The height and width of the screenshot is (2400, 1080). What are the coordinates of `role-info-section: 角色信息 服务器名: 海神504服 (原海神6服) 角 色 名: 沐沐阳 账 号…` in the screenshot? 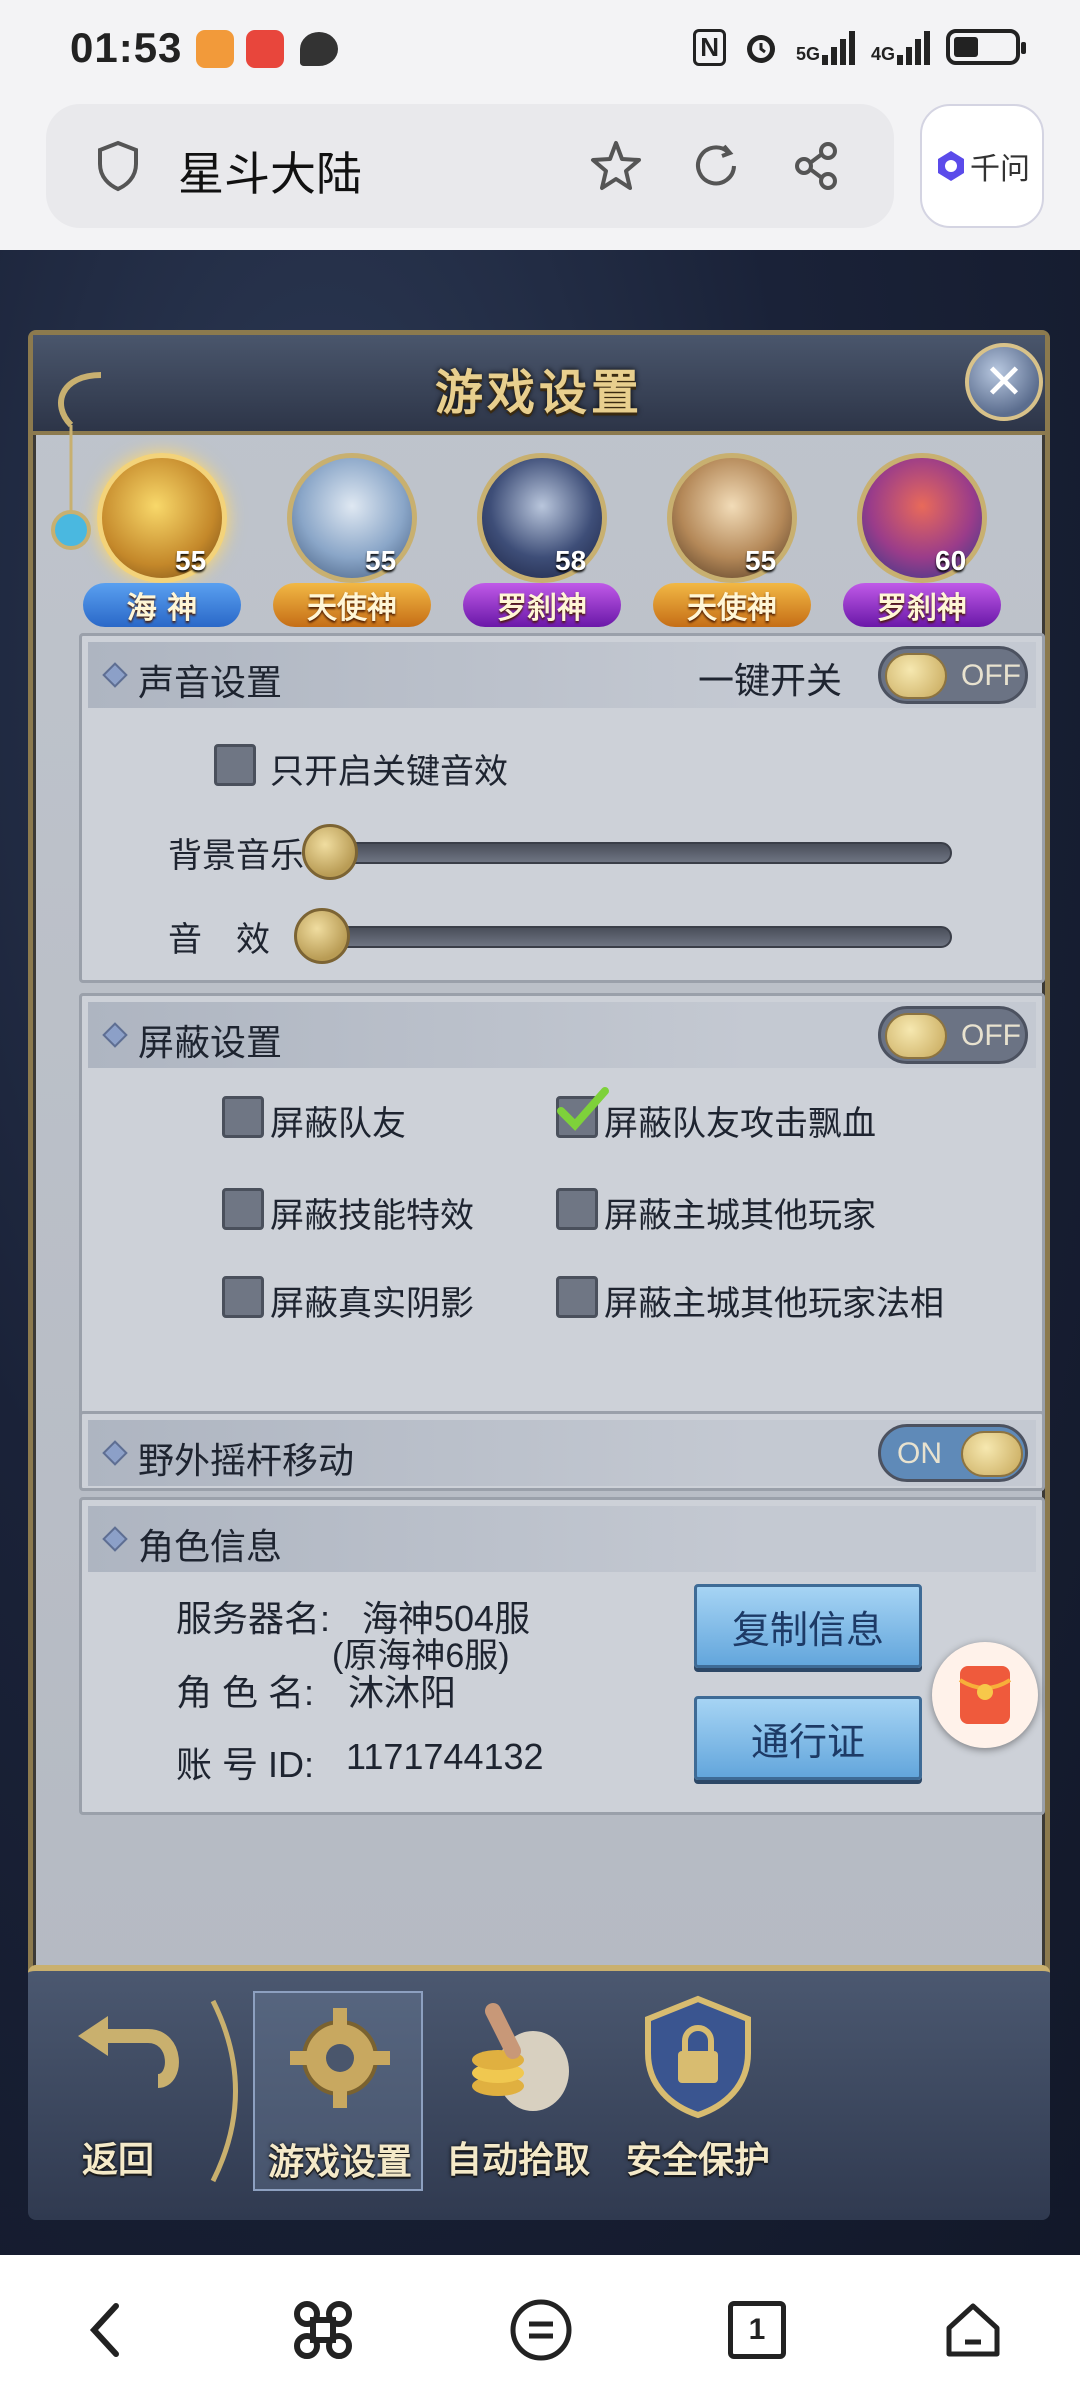 It's located at (562, 1656).